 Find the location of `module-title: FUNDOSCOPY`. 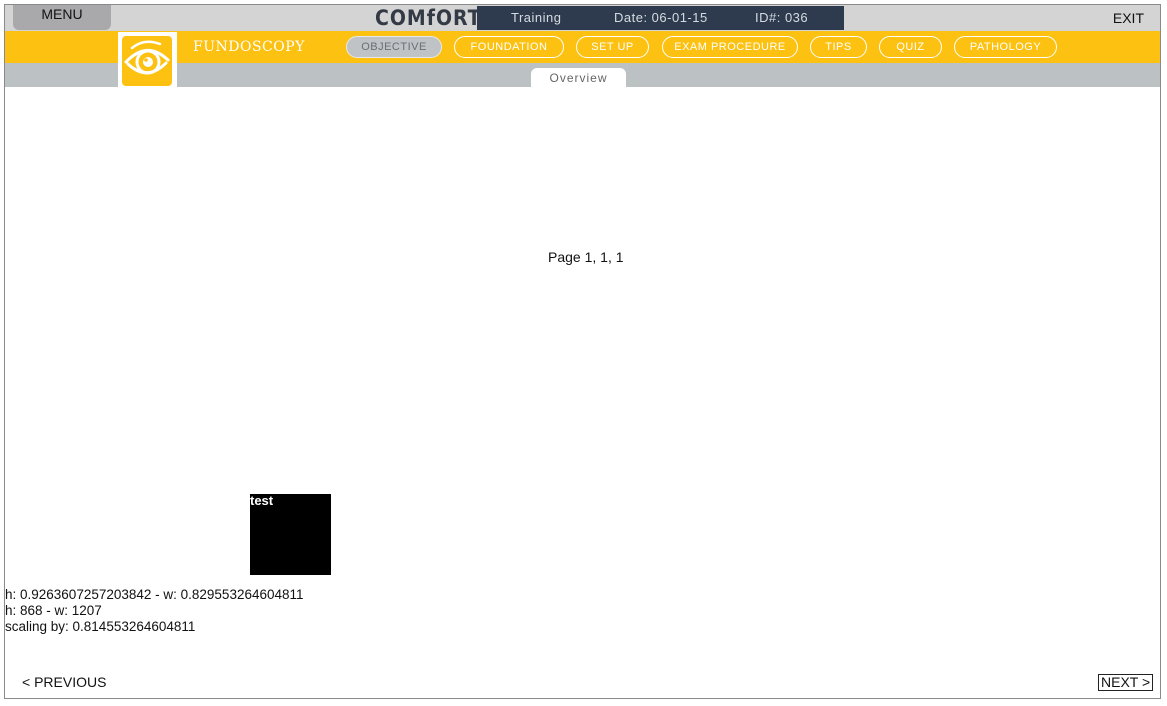

module-title: FUNDOSCOPY is located at coordinates (249, 47).